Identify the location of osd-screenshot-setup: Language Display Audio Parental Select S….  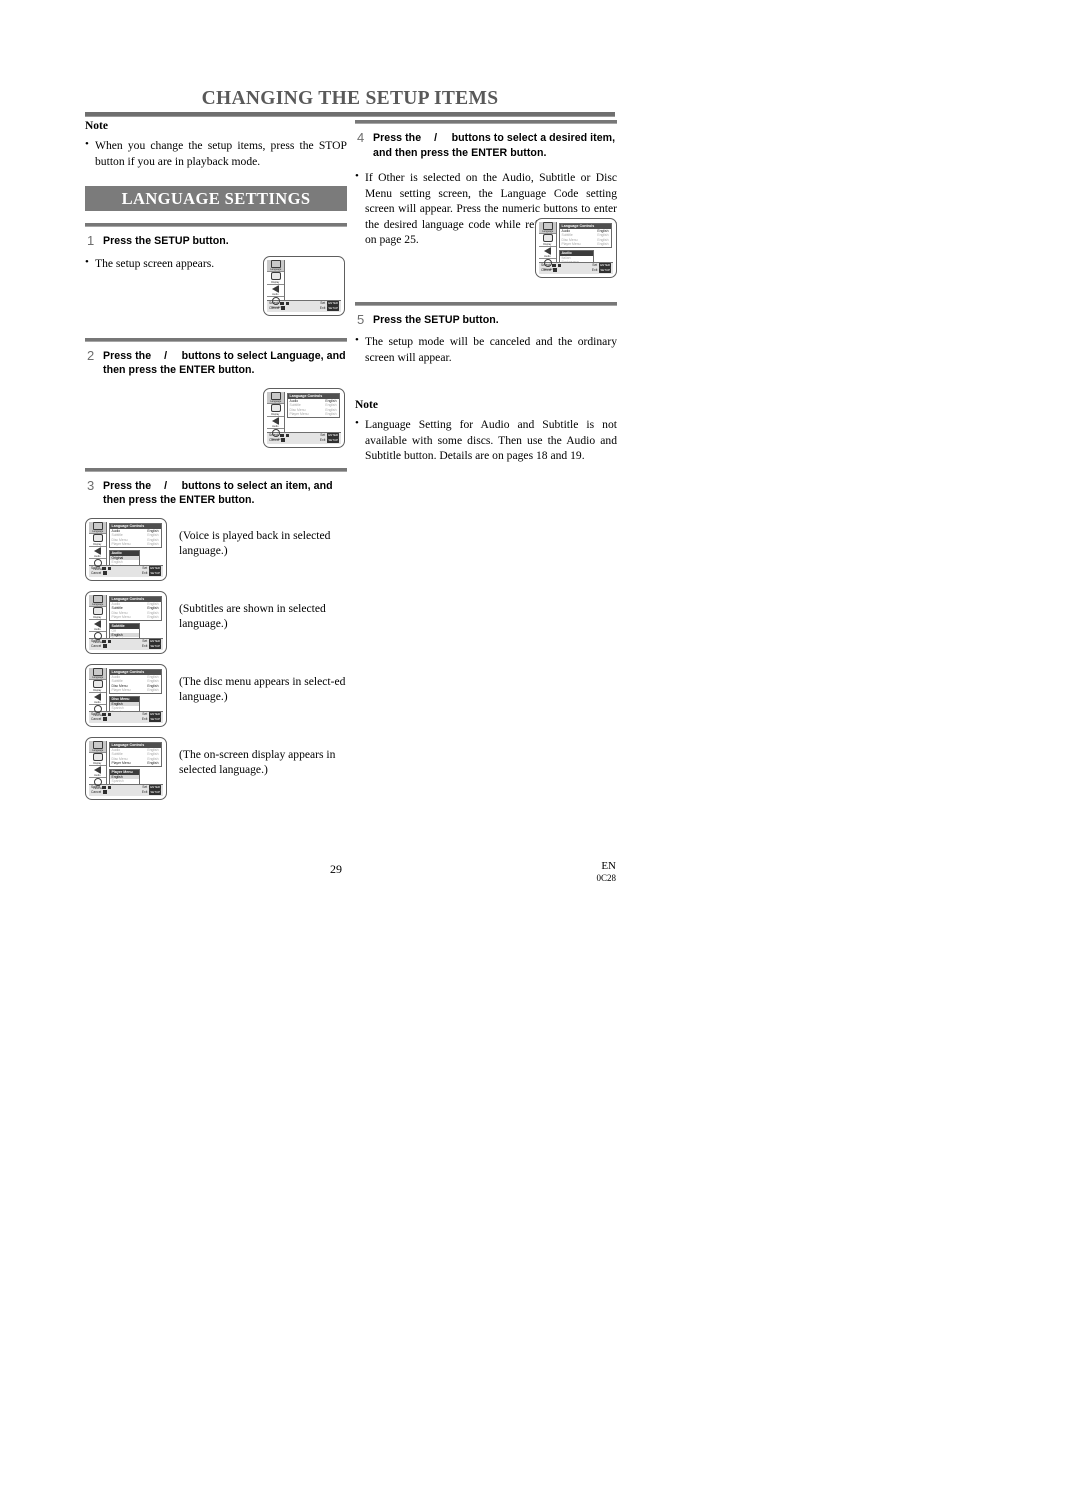
(304, 285).